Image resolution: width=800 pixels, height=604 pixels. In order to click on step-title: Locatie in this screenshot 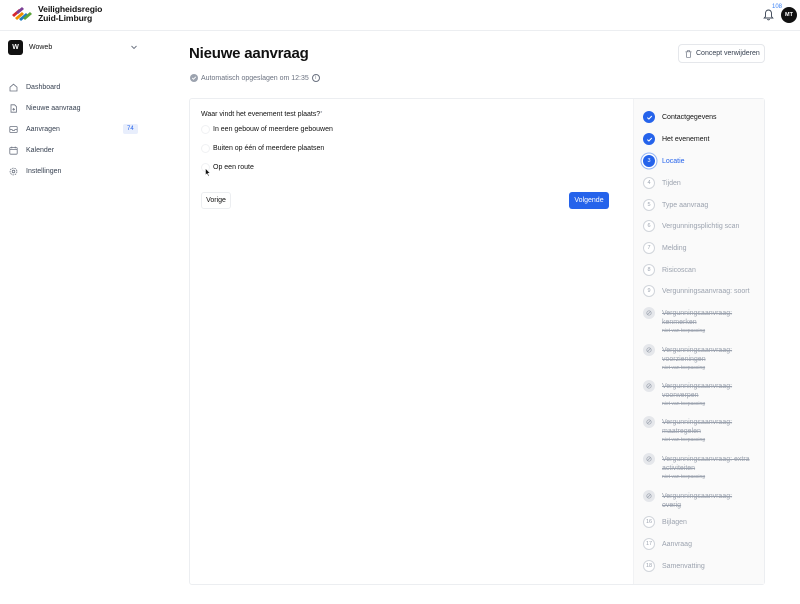, I will do `click(673, 161)`.